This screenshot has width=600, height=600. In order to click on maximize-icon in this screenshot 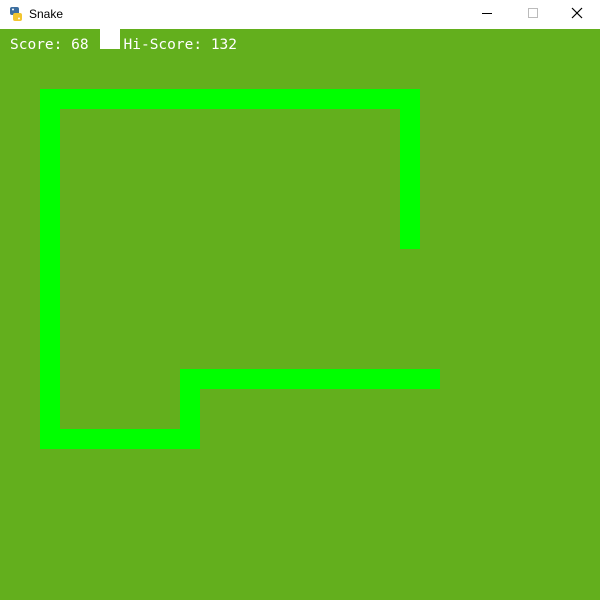, I will do `click(533, 14)`.